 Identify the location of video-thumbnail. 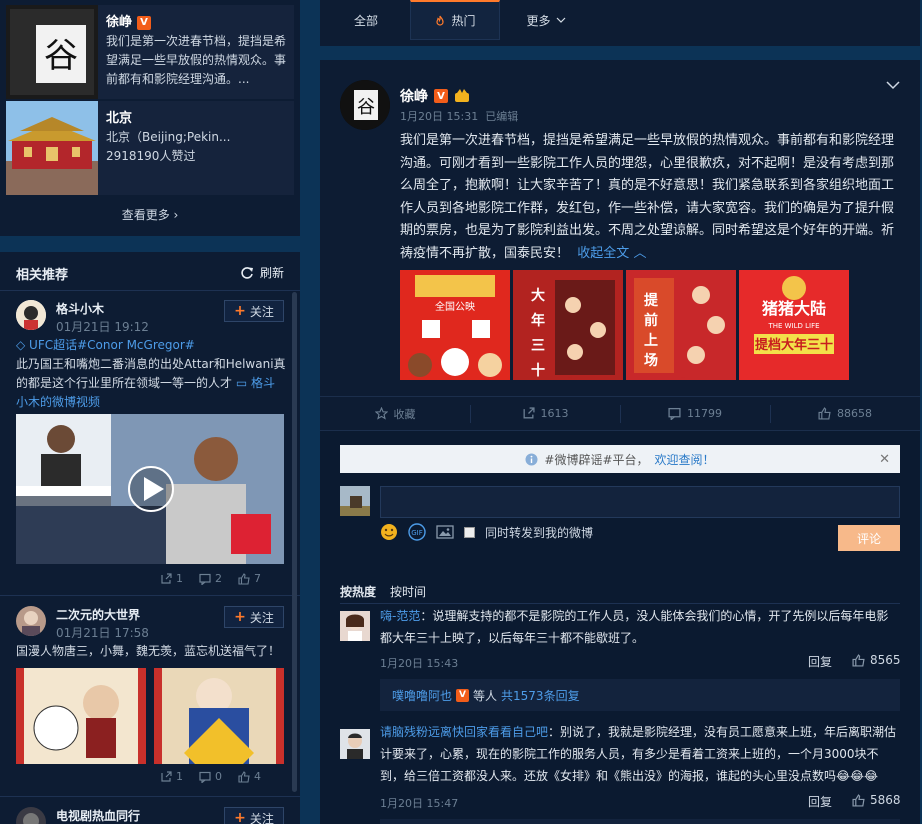
(150, 489).